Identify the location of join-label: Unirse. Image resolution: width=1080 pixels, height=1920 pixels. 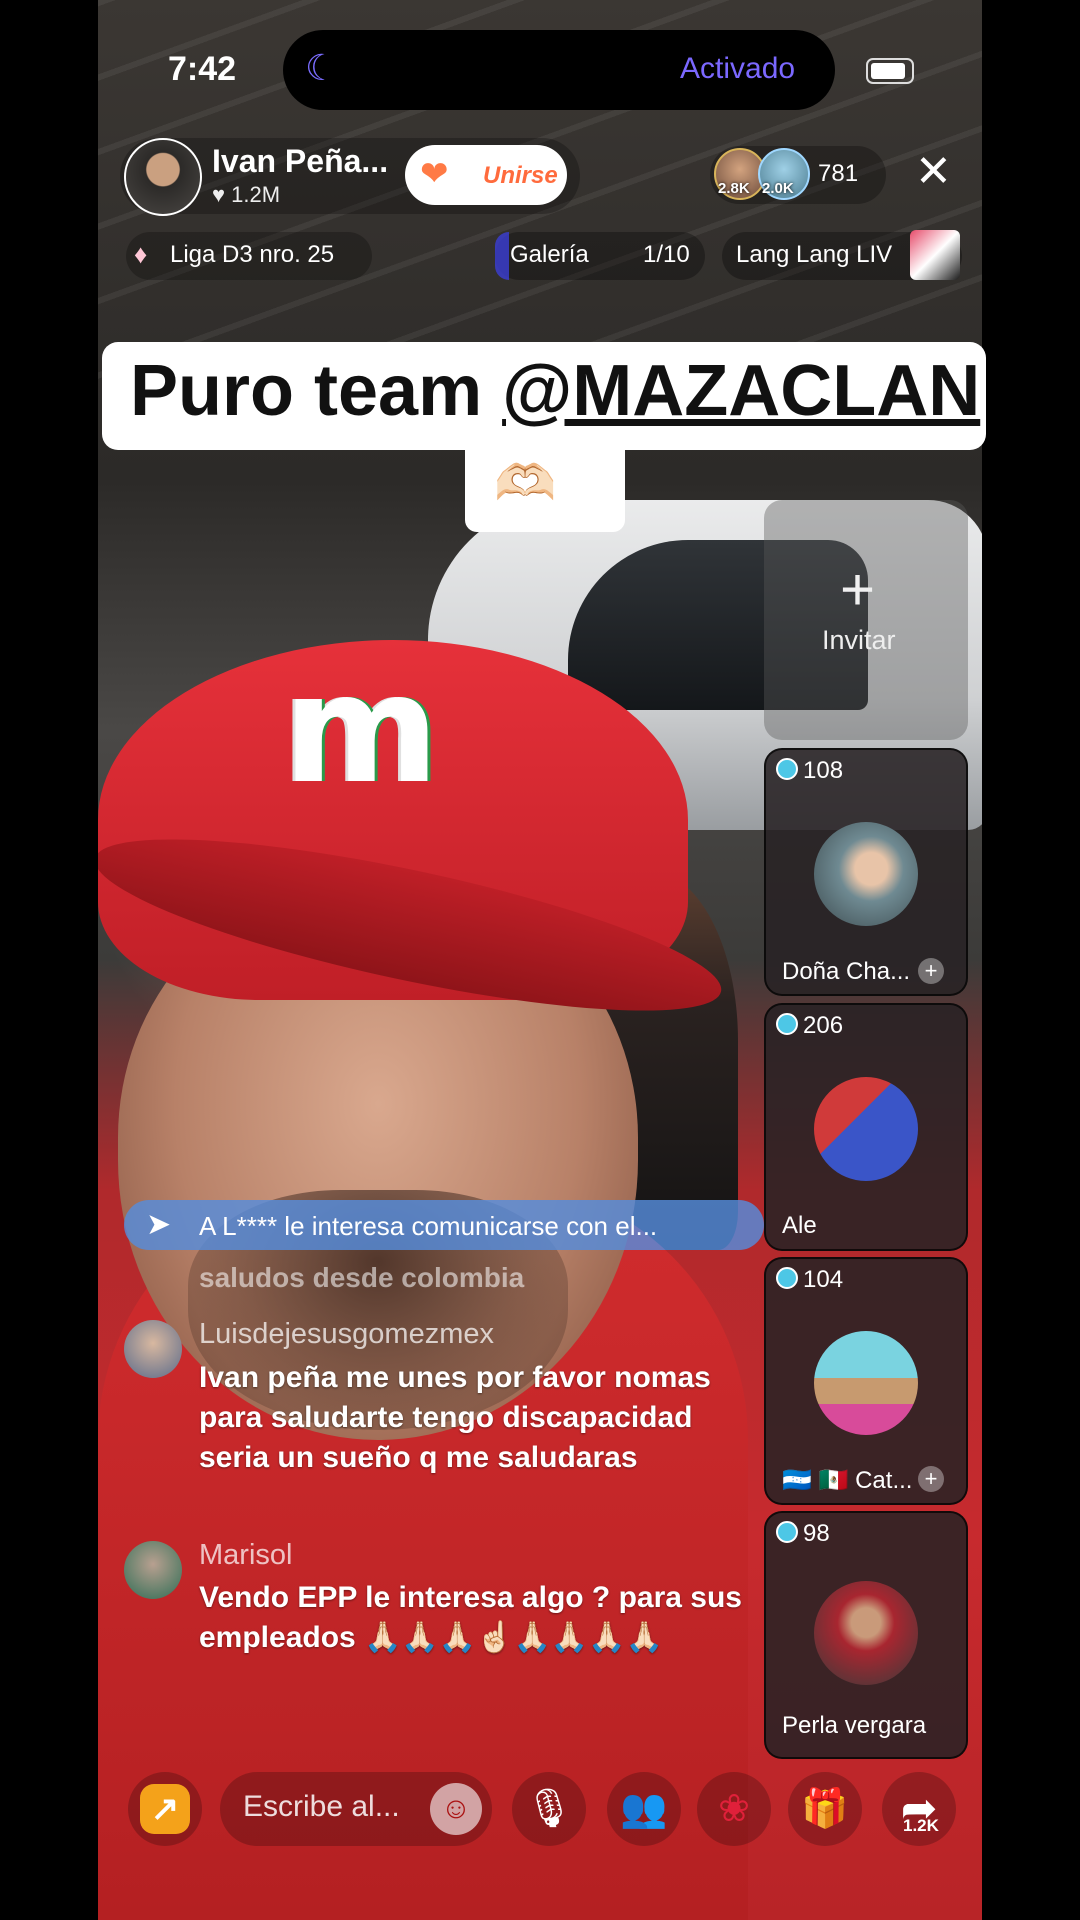
(520, 176).